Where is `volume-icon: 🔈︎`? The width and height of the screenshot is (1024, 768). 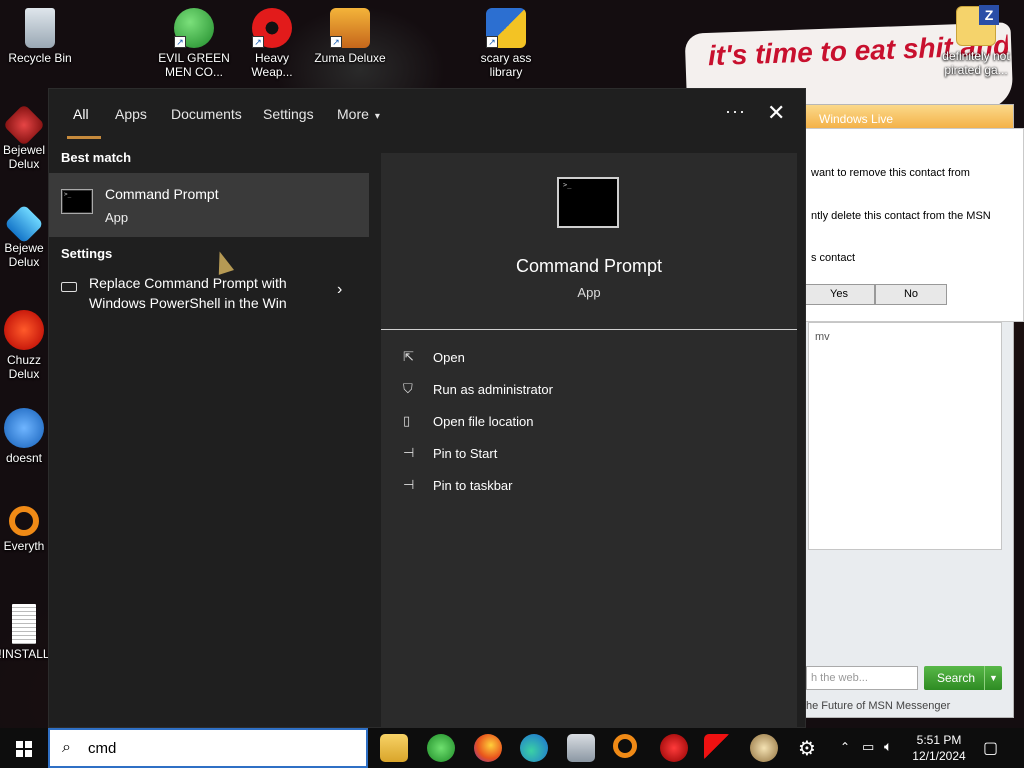
volume-icon: 🔈︎ is located at coordinates (888, 746).